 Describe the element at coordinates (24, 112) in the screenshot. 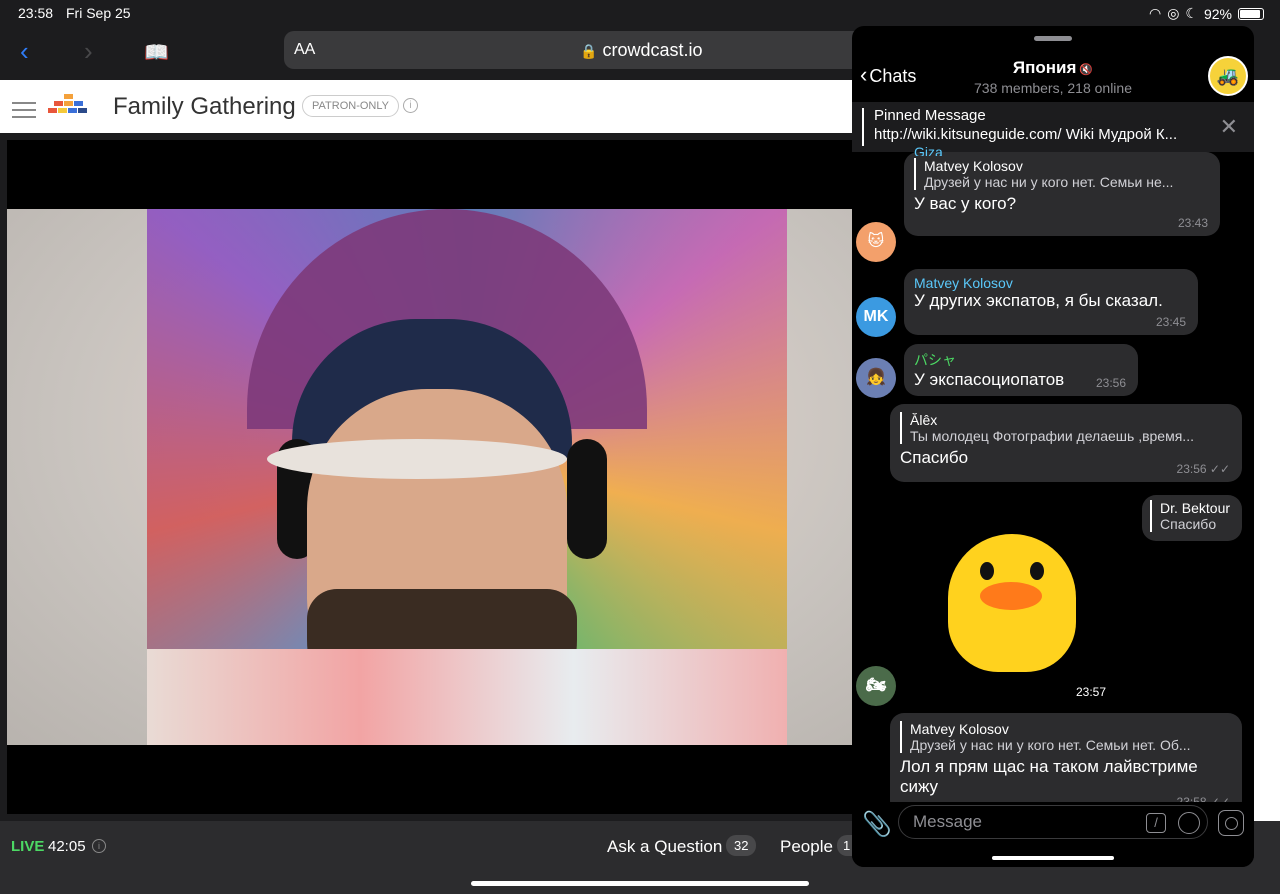

I see `menu-icon` at that location.